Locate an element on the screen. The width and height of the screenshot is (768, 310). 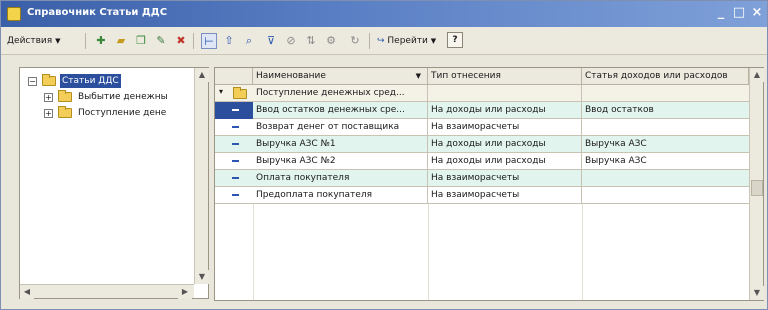
settings-icon: ⚙ is located at coordinates (331, 41).